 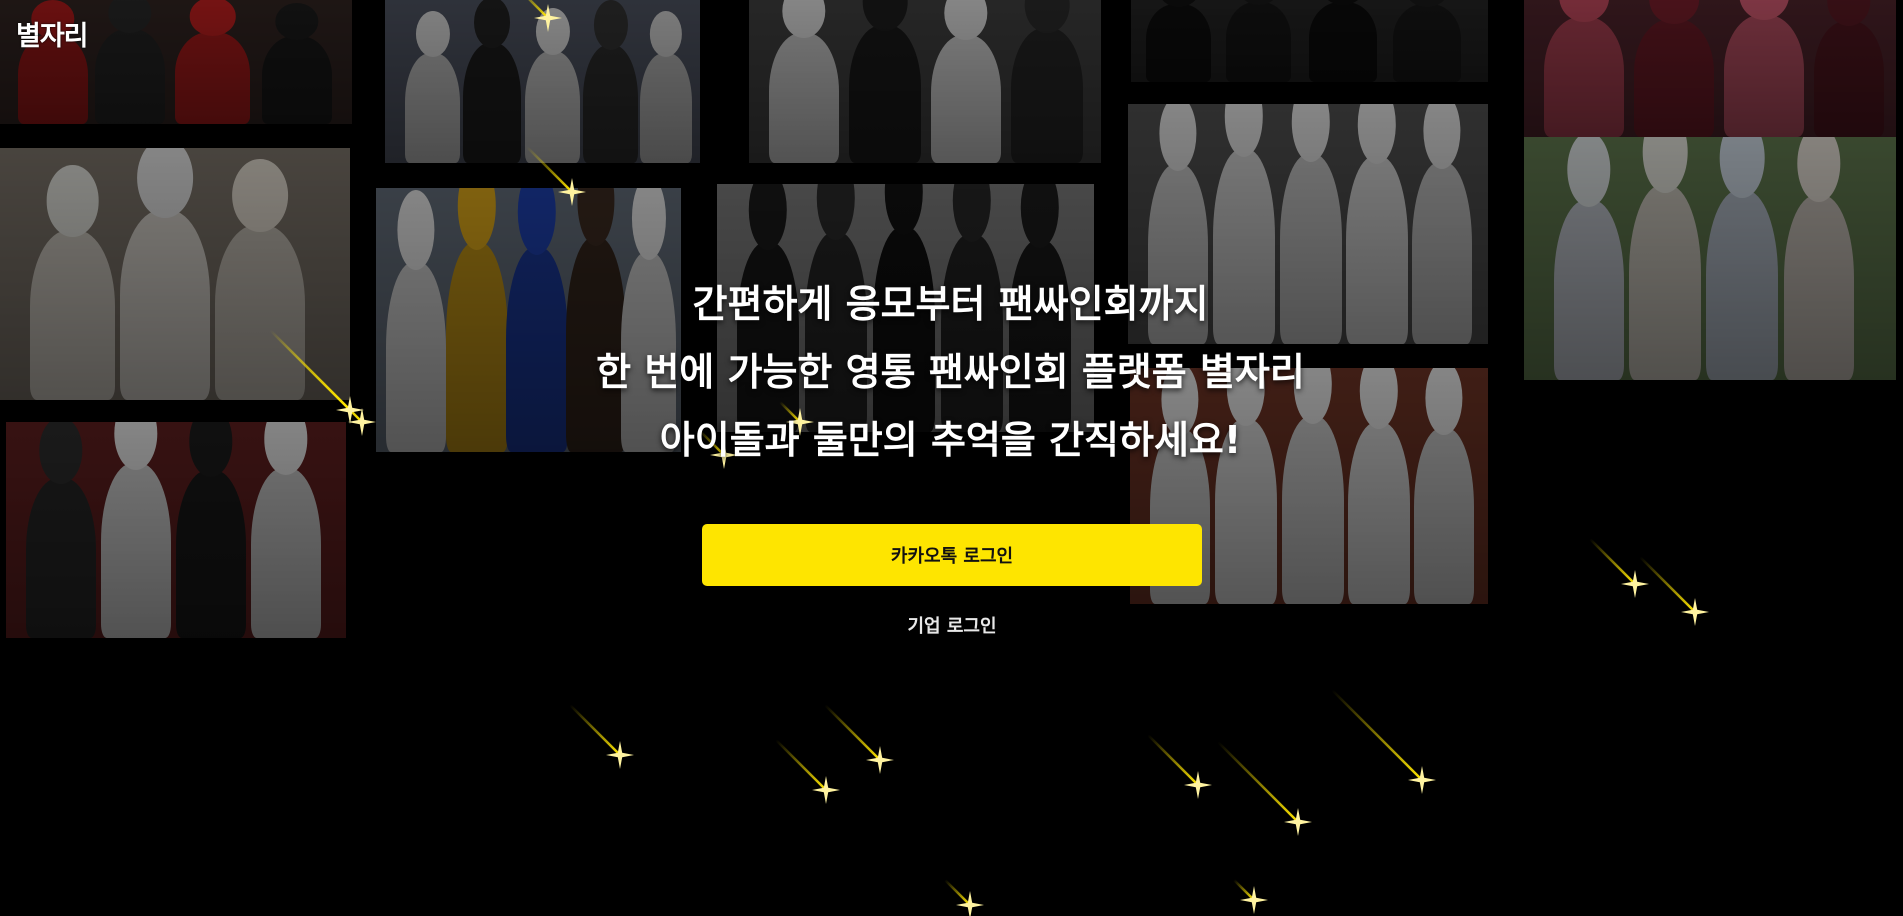 What do you see at coordinates (950, 440) in the screenshot?
I see `headline-line-3: 아이돌과 둘만의 추억을 간직하세요!` at bounding box center [950, 440].